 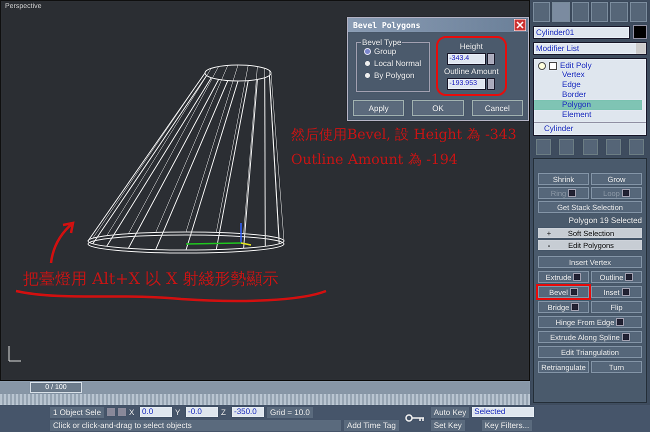 I want to click on sub-object-item: Vertex, so click(x=588, y=75).